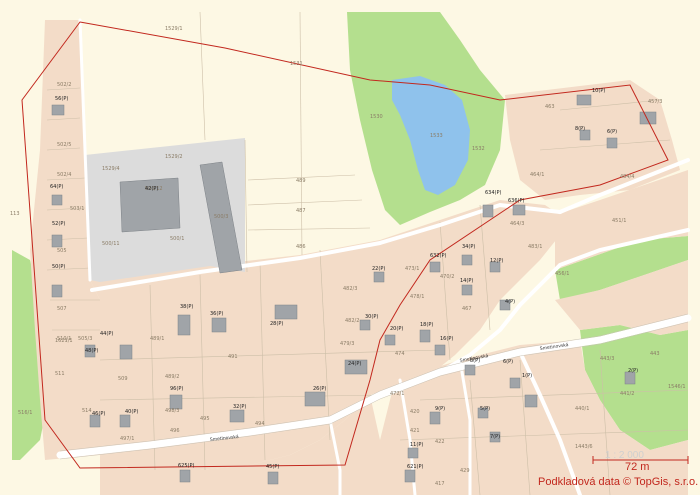 This screenshot has width=700, height=495. Describe the element at coordinates (77, 209) in the screenshot. I see `svg-text: 503/1` at that location.